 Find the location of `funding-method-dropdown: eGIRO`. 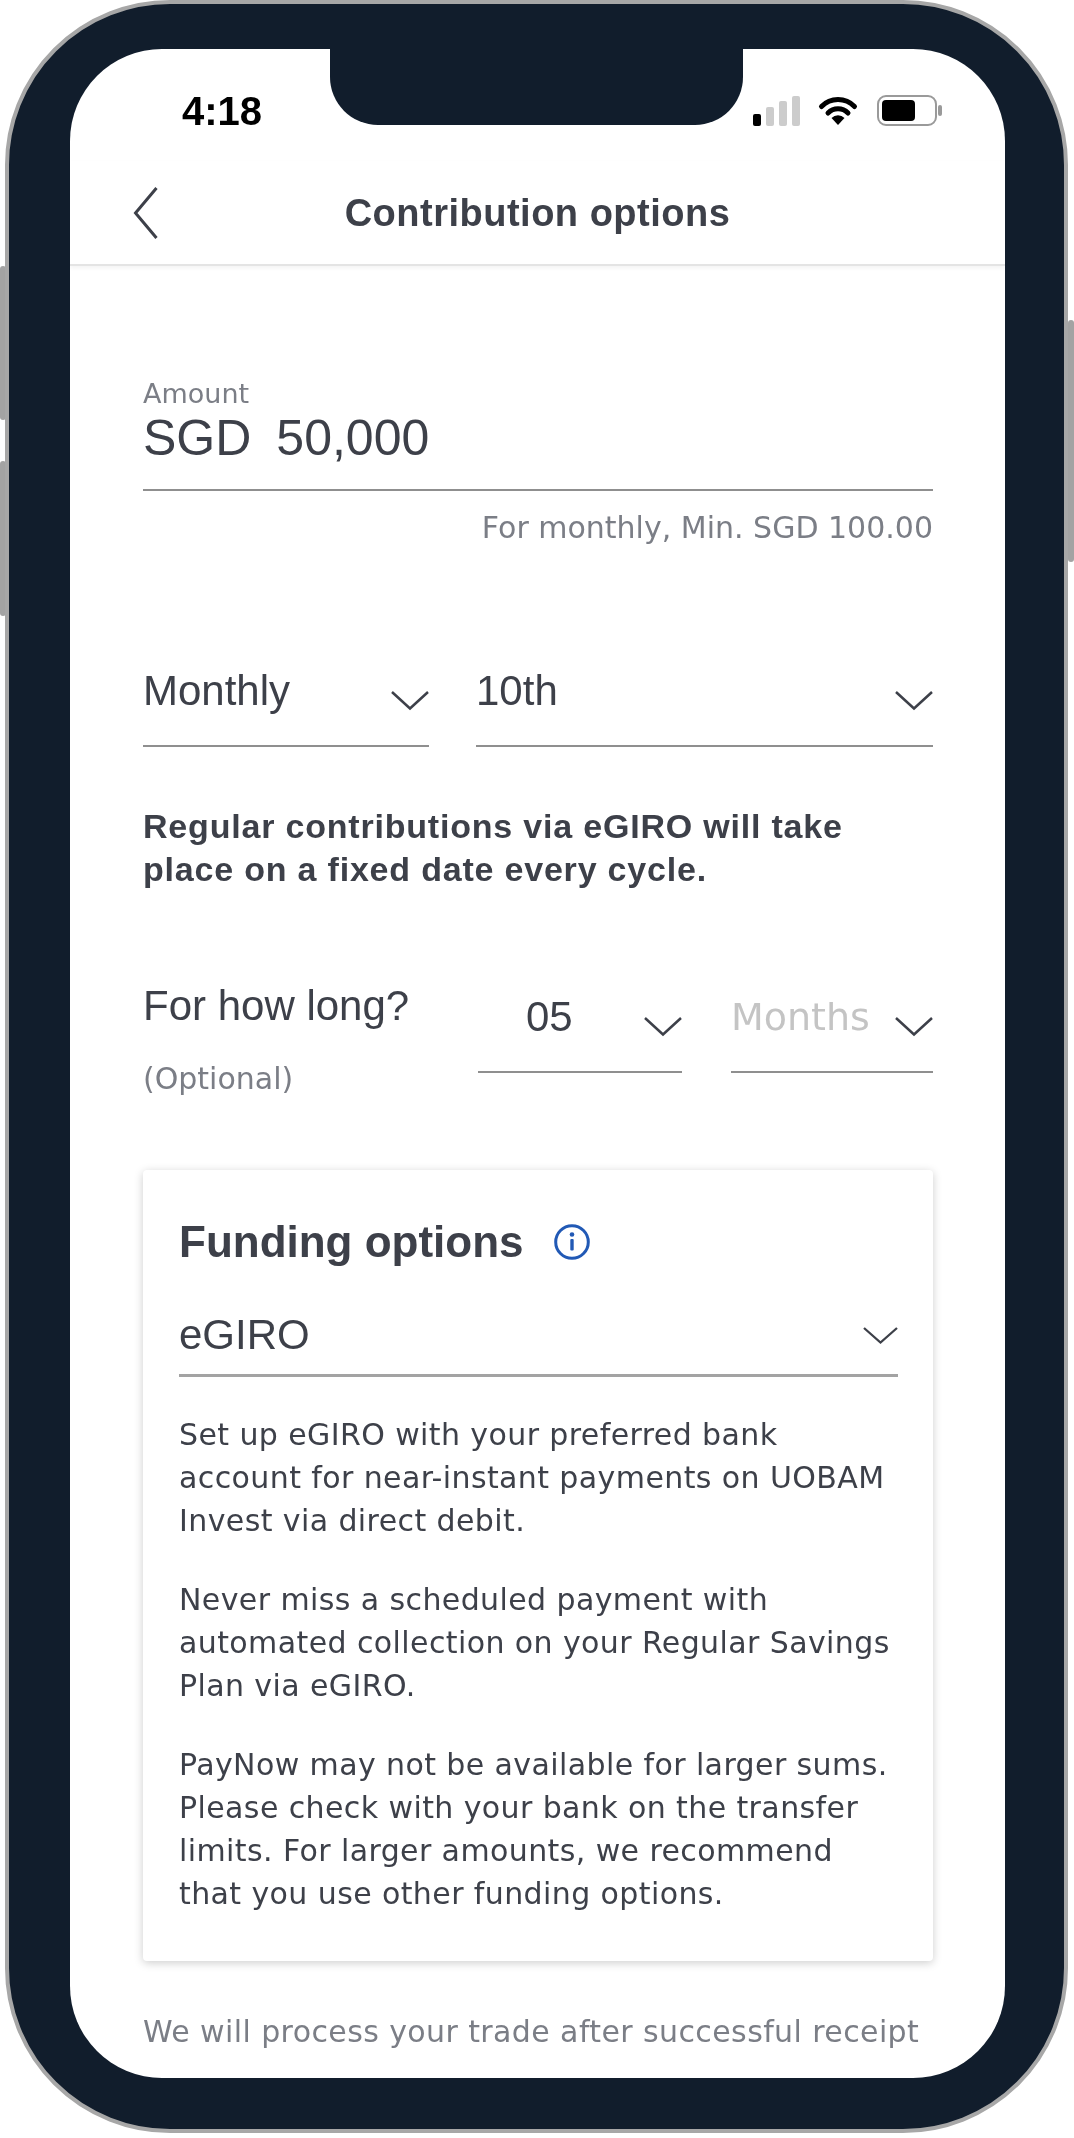

funding-method-dropdown: eGIRO is located at coordinates (538, 1343).